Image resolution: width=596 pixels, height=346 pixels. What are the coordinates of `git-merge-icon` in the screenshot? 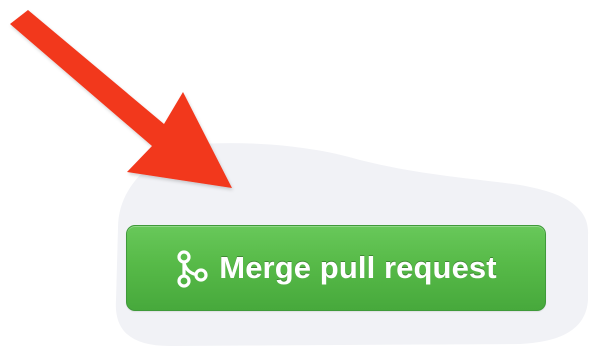 It's located at (192, 269).